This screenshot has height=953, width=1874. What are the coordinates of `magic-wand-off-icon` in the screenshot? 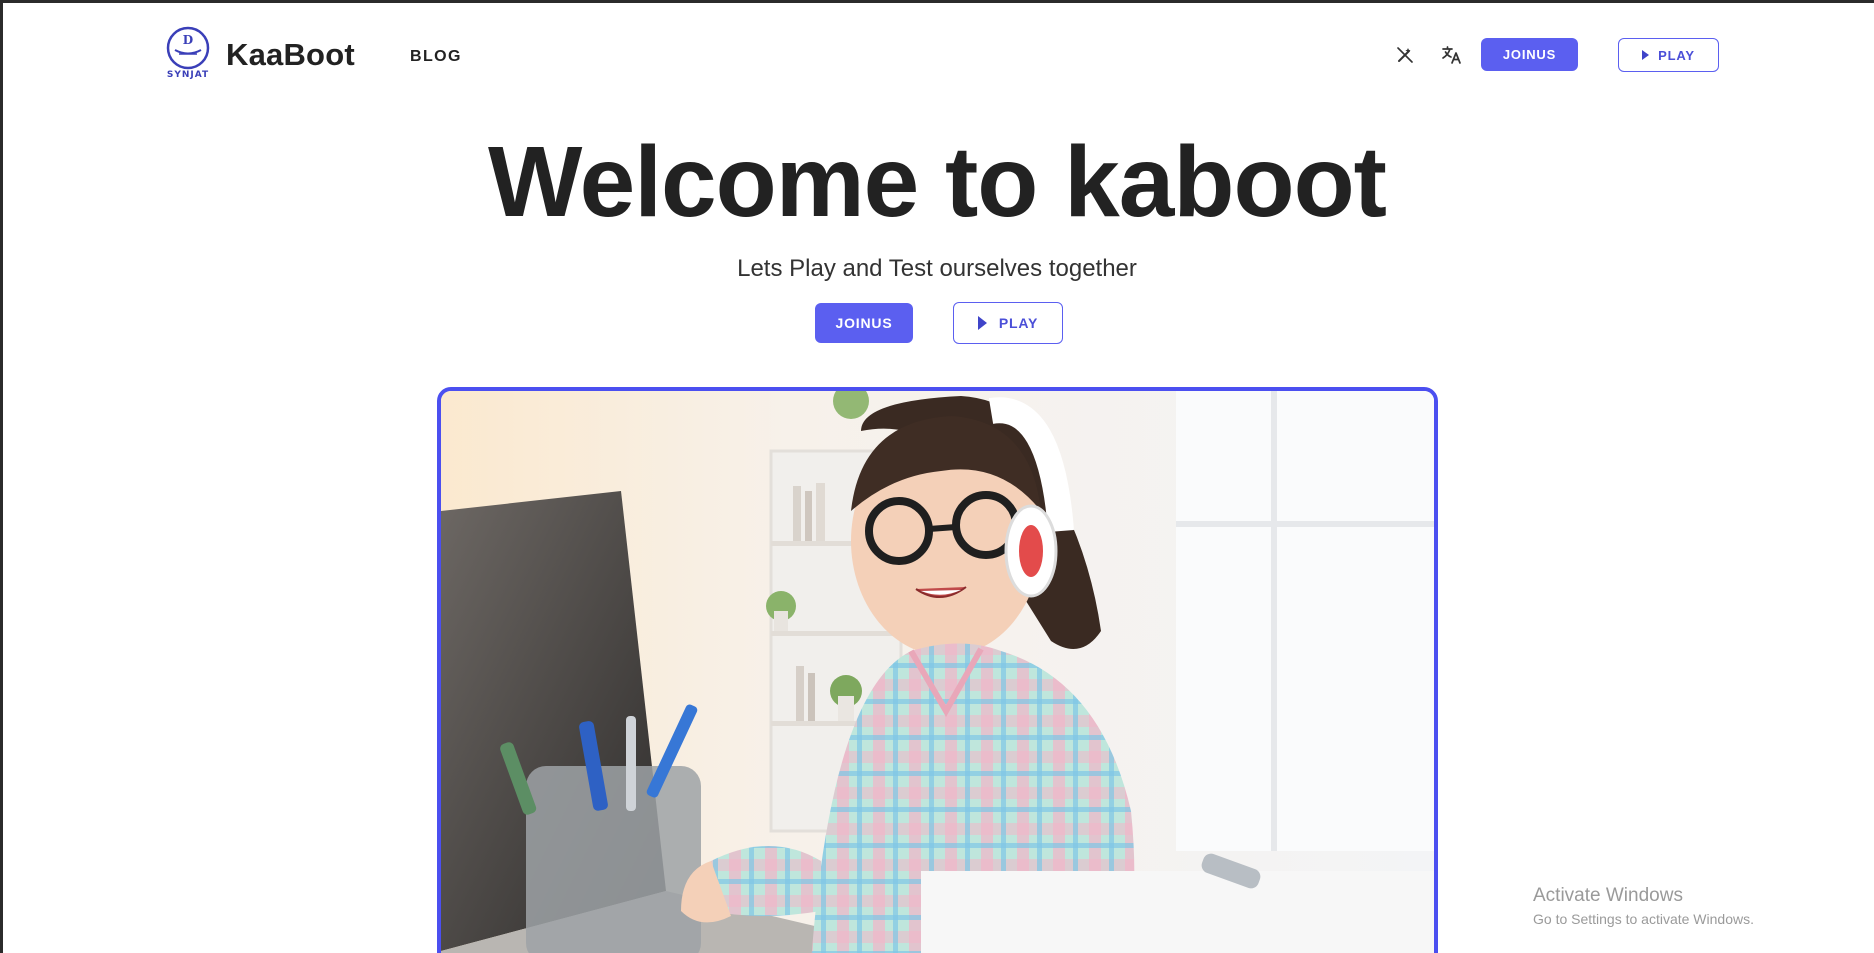 It's located at (1405, 55).